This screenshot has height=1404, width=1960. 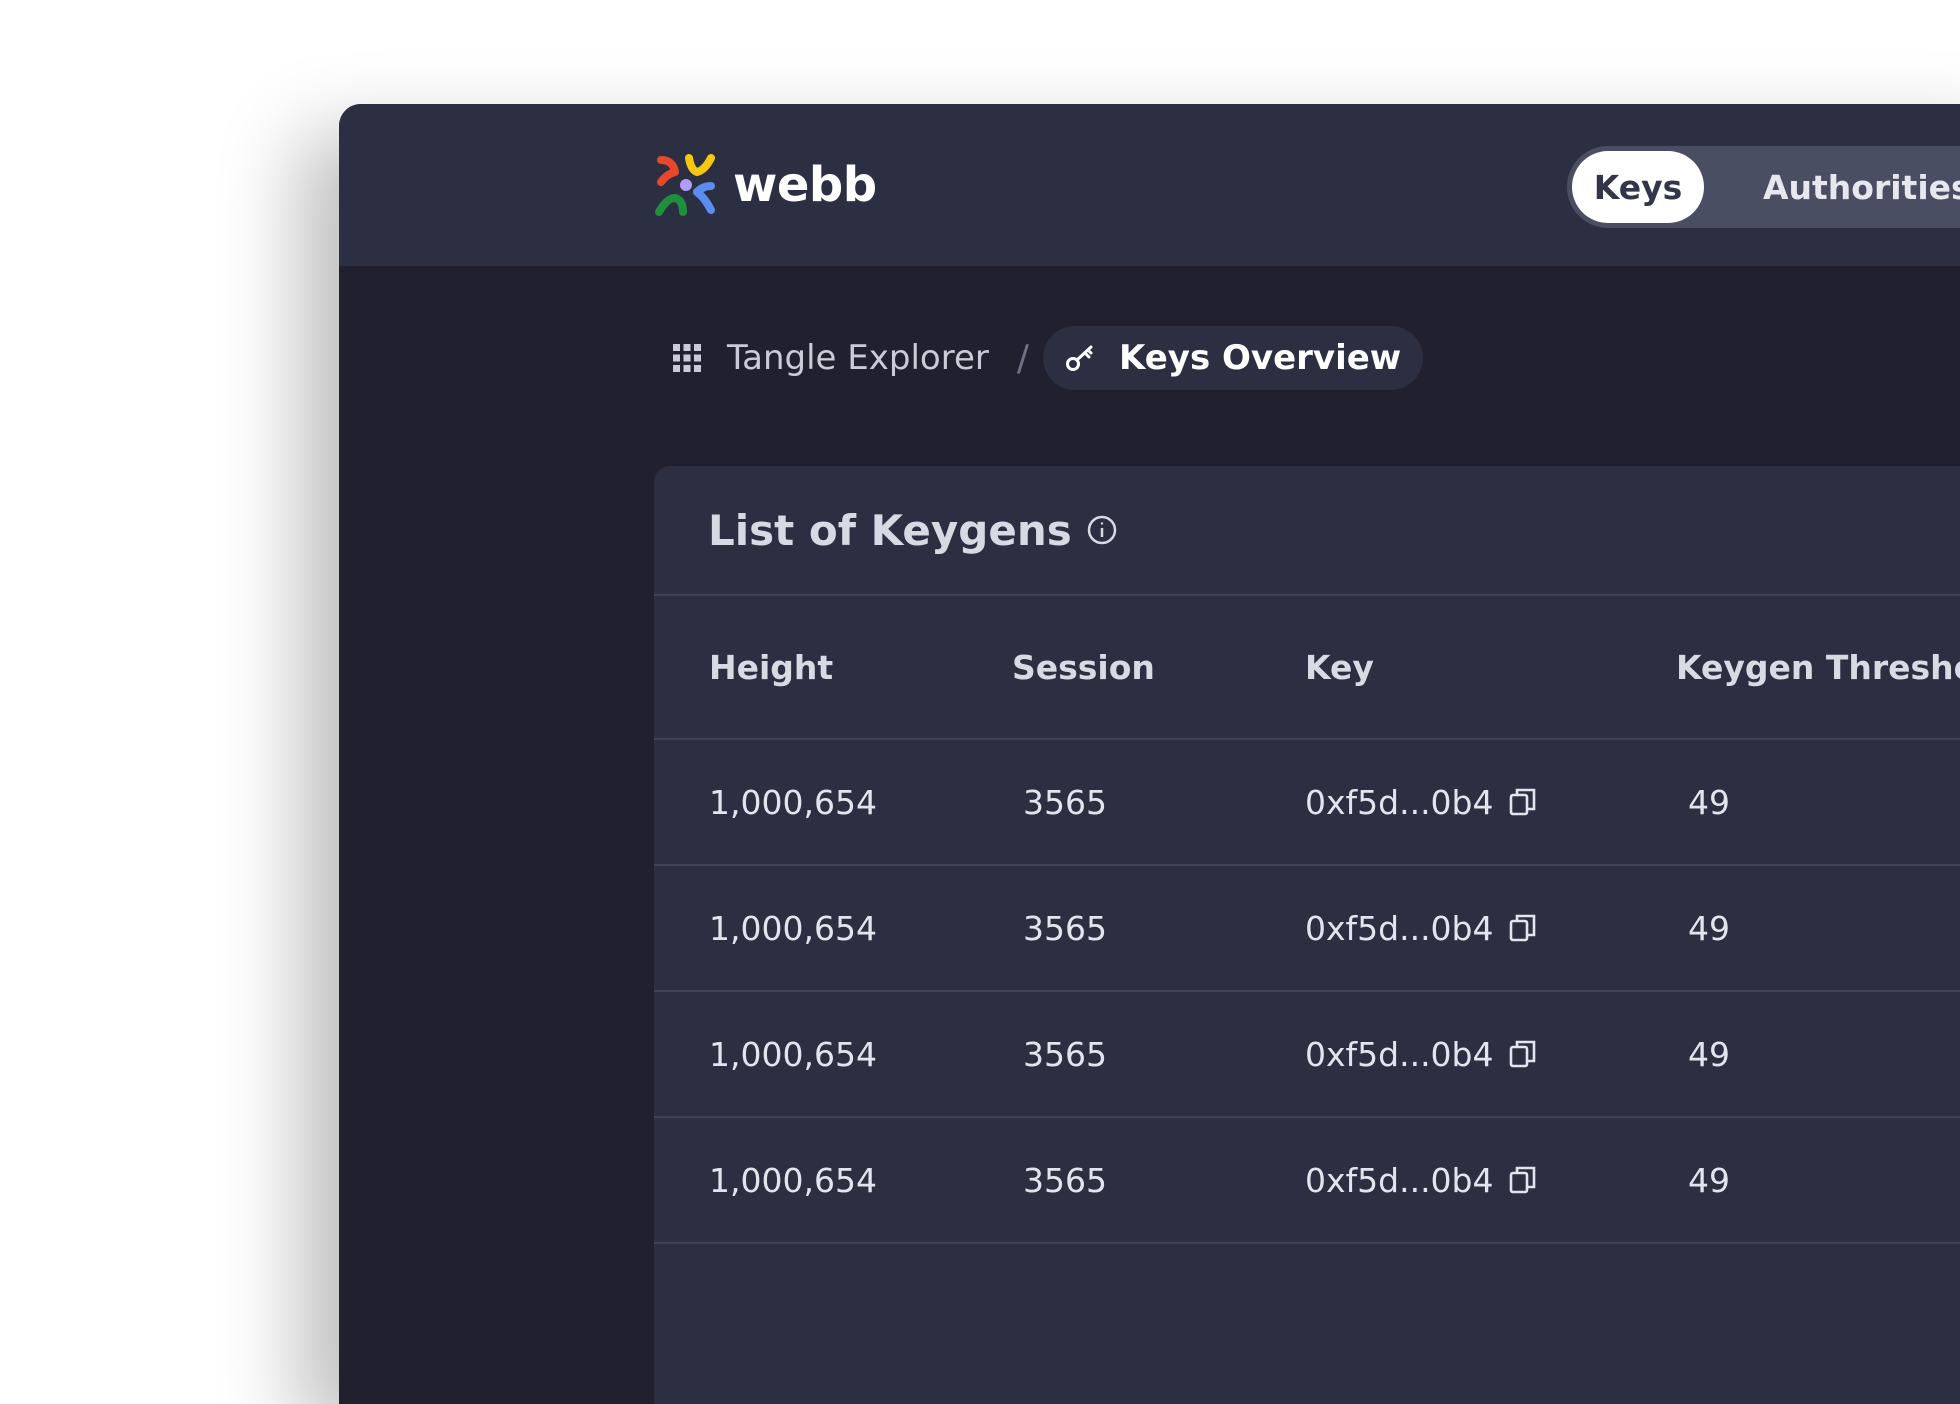 I want to click on tab-authorities: Authorities, so click(x=1861, y=187).